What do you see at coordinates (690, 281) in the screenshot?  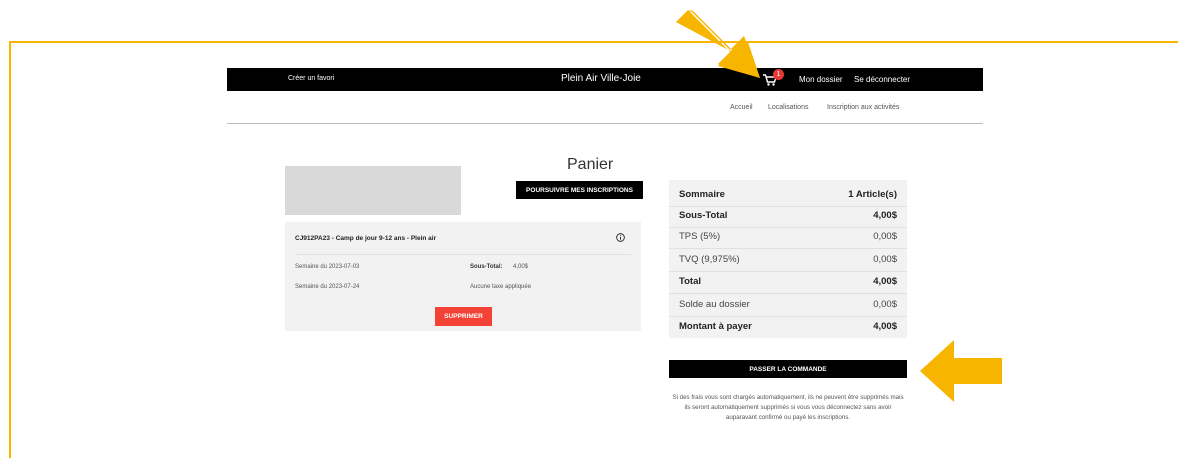 I see `summary-row-label: Total` at bounding box center [690, 281].